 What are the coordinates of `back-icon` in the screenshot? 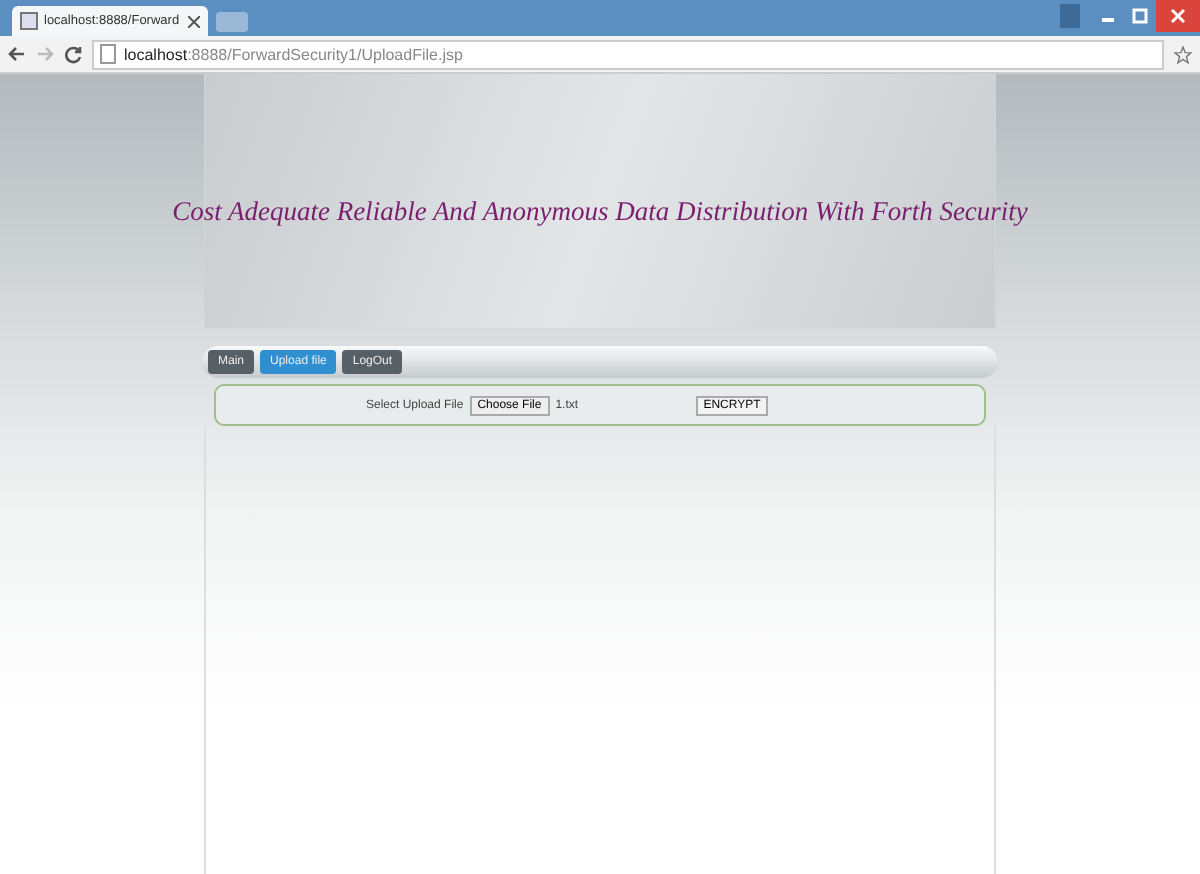 It's located at (17, 54).